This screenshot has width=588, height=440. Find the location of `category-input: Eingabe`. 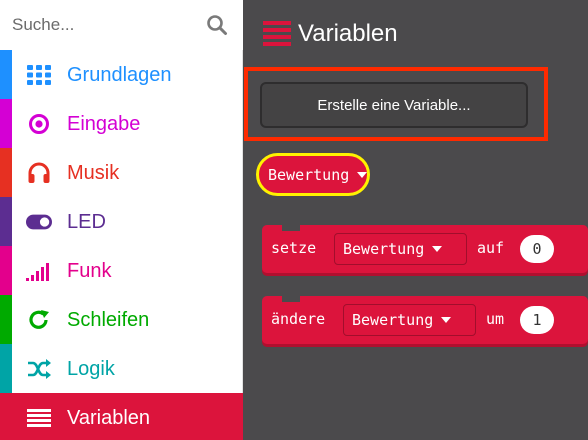

category-input: Eingabe is located at coordinates (121, 123).